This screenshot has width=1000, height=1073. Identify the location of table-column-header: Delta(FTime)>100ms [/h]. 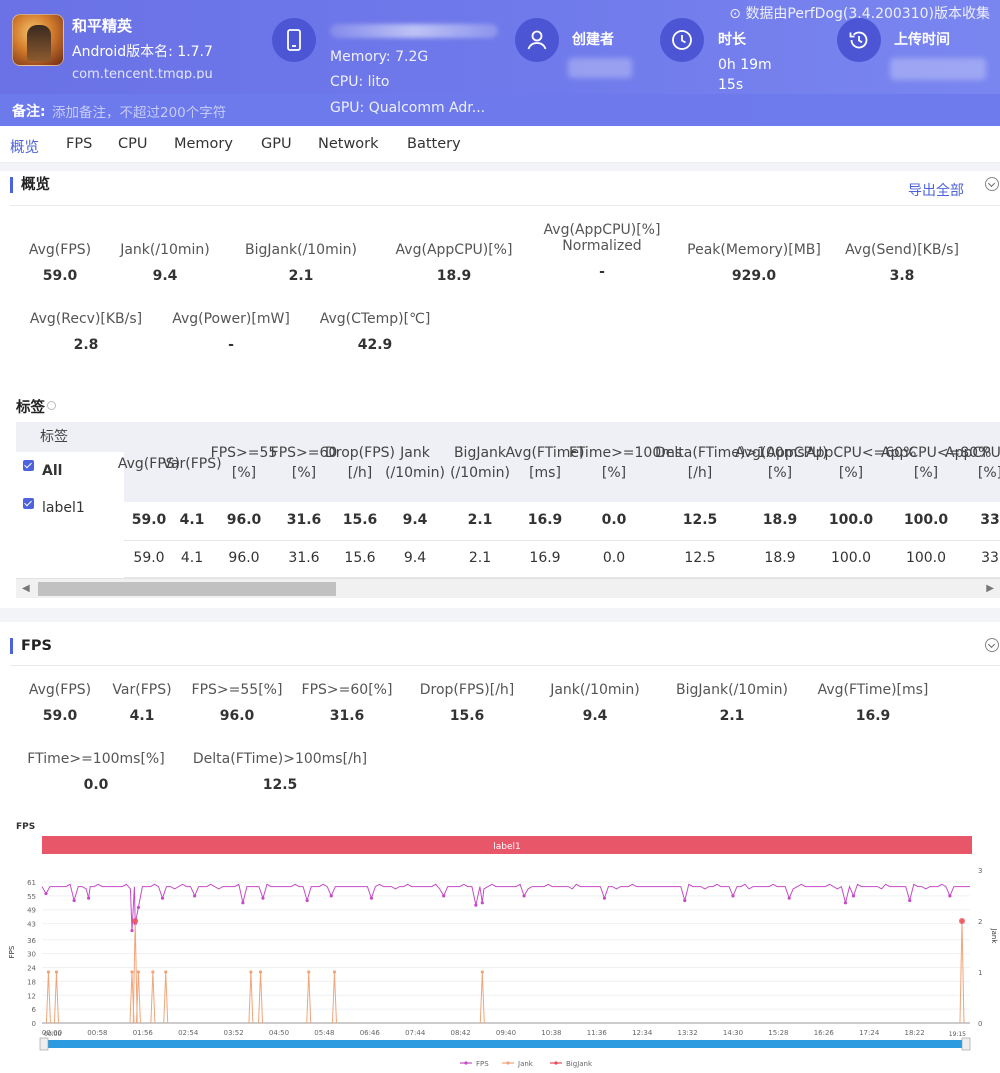
(730, 463).